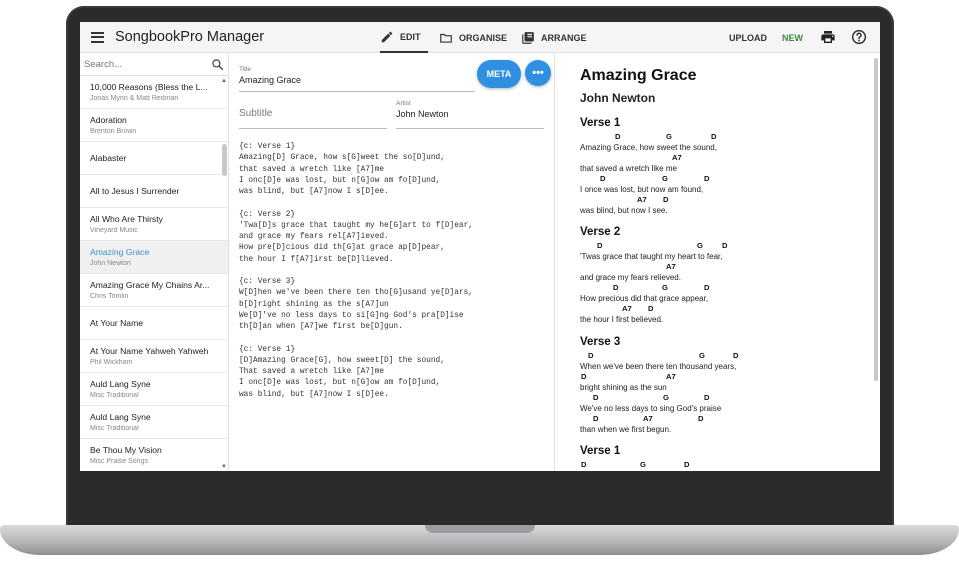 Image resolution: width=959 pixels, height=564 pixels. Describe the element at coordinates (314, 304) in the screenshot. I see `chordpro-line: b[D]right shining as the s[A7]un` at that location.